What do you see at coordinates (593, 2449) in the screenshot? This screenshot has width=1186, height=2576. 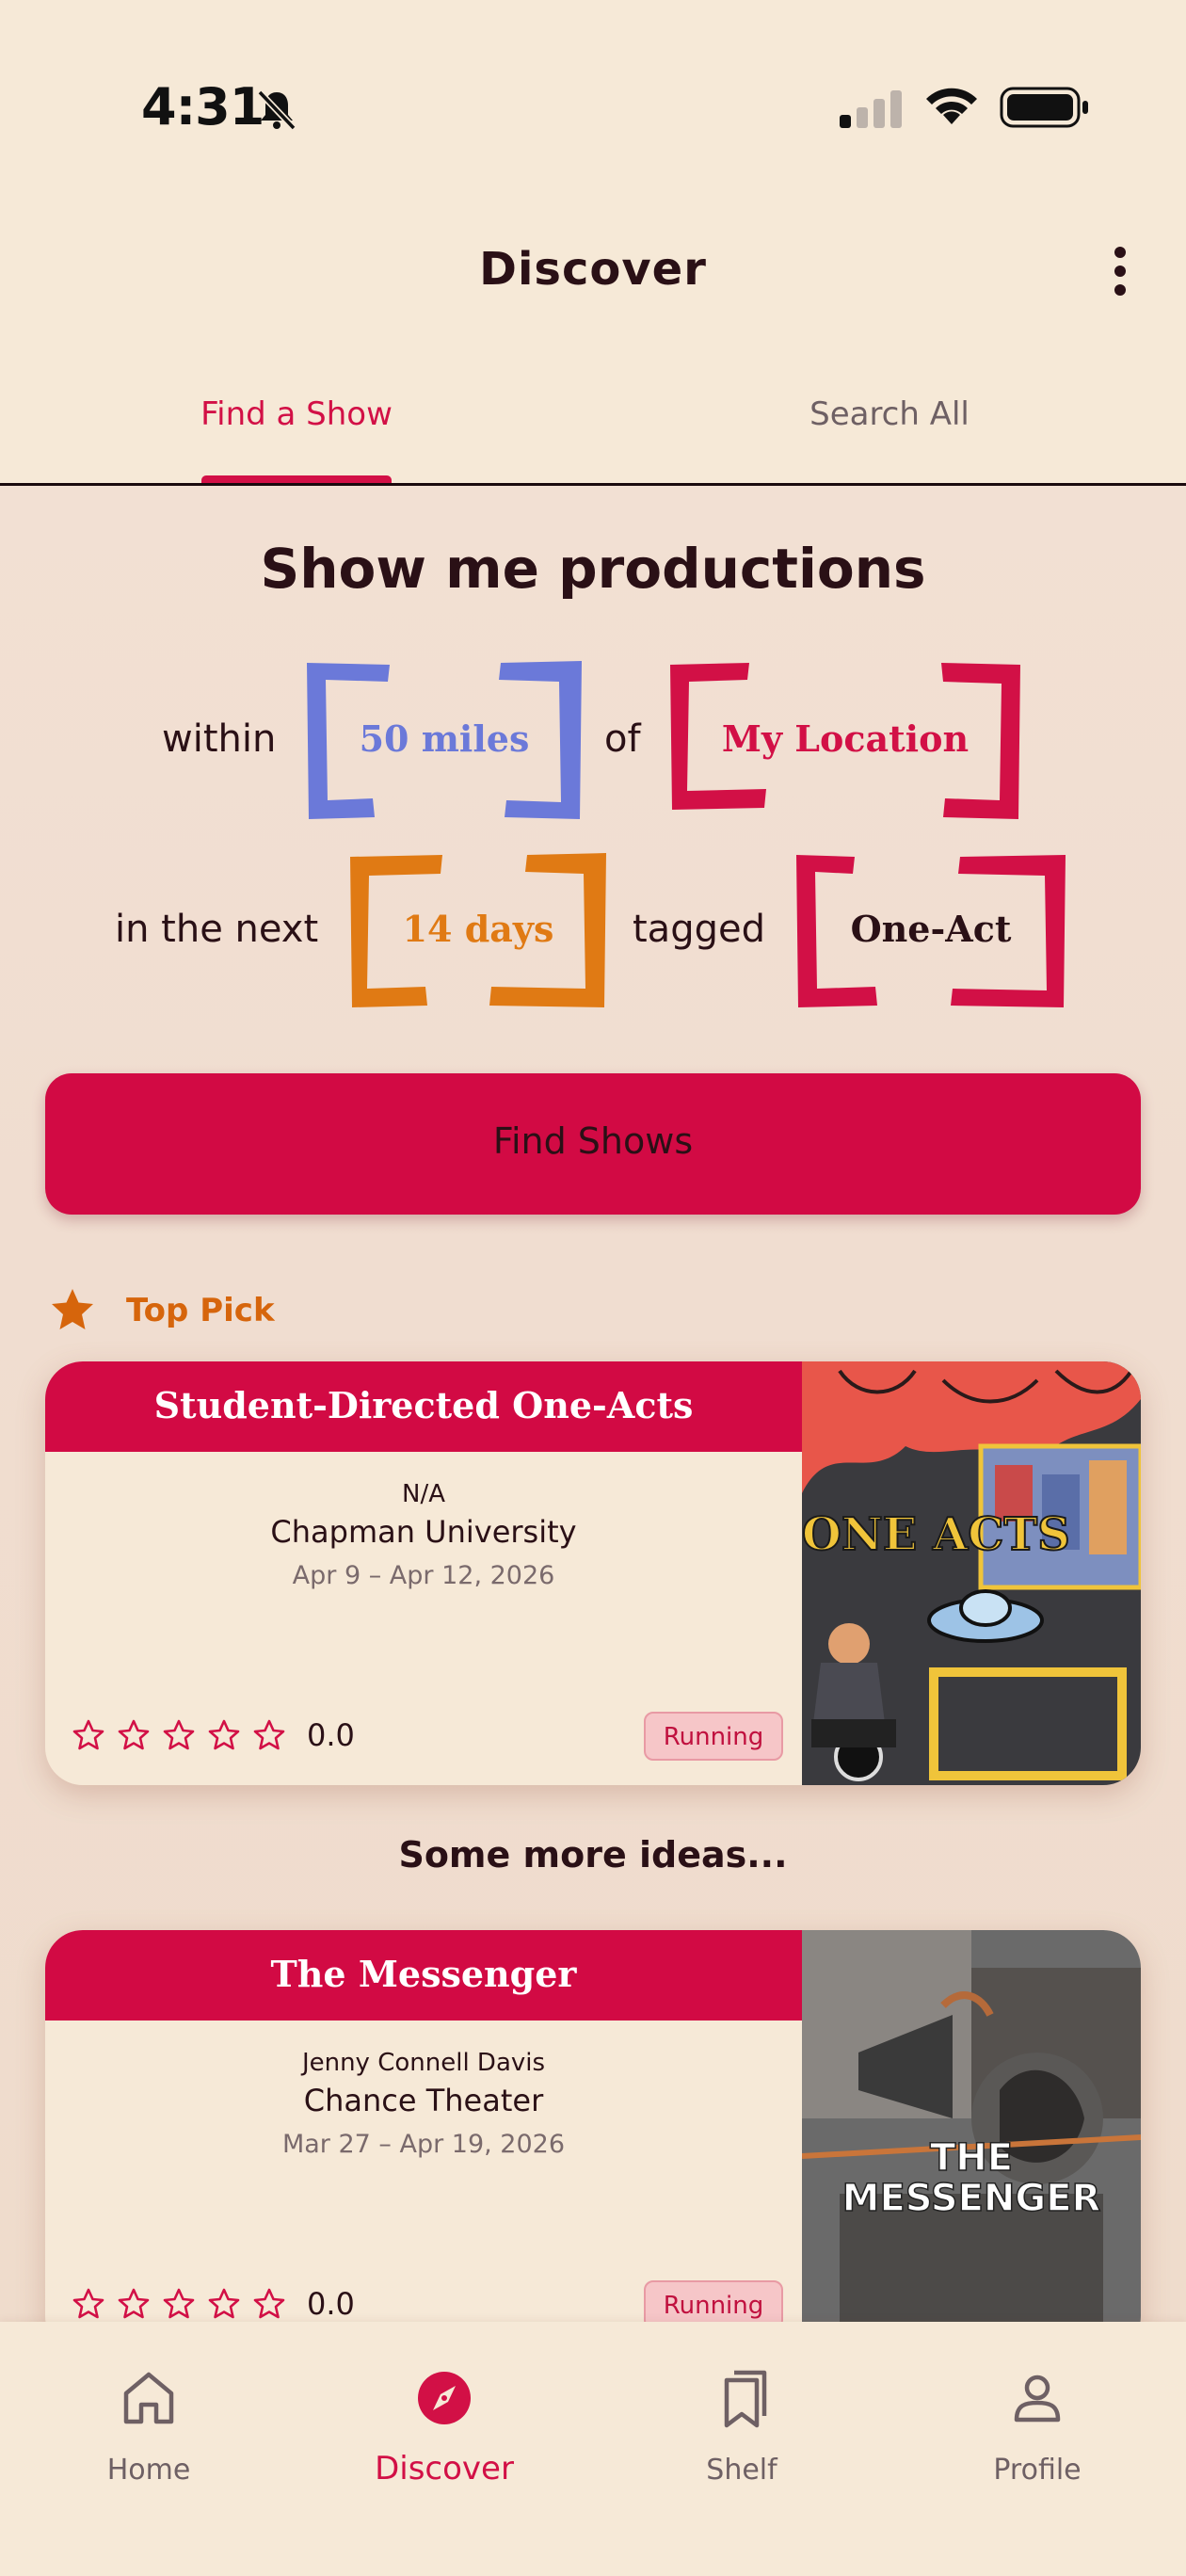 I see `bottom-navigation: Home Discover Shelf Profile` at bounding box center [593, 2449].